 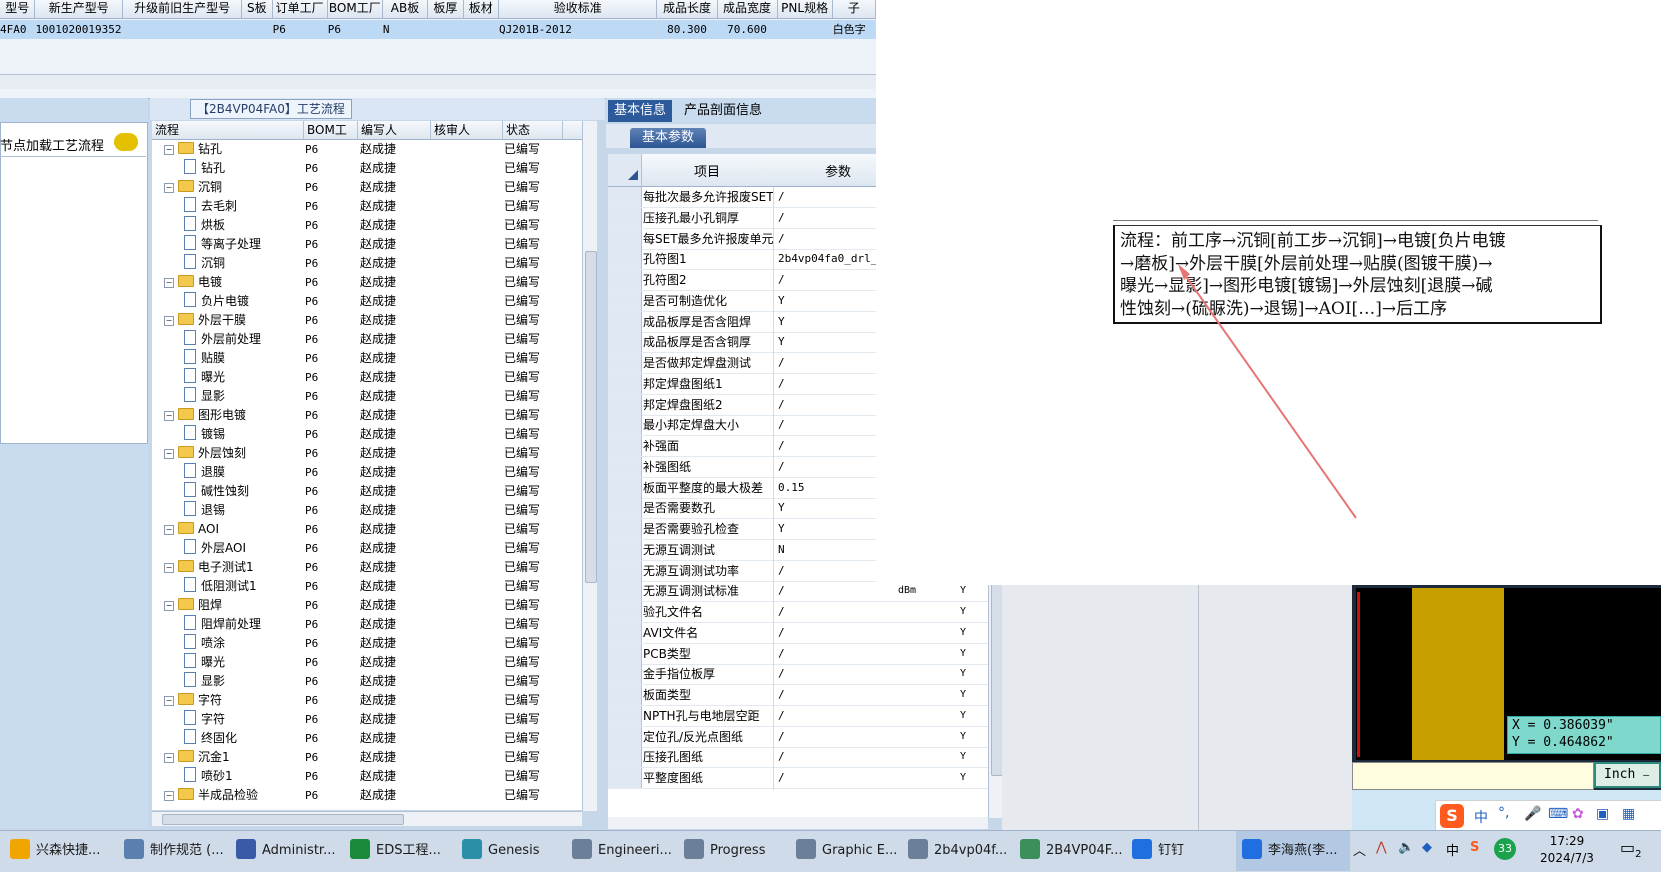 I want to click on col-flow: 流程, so click(x=228, y=130).